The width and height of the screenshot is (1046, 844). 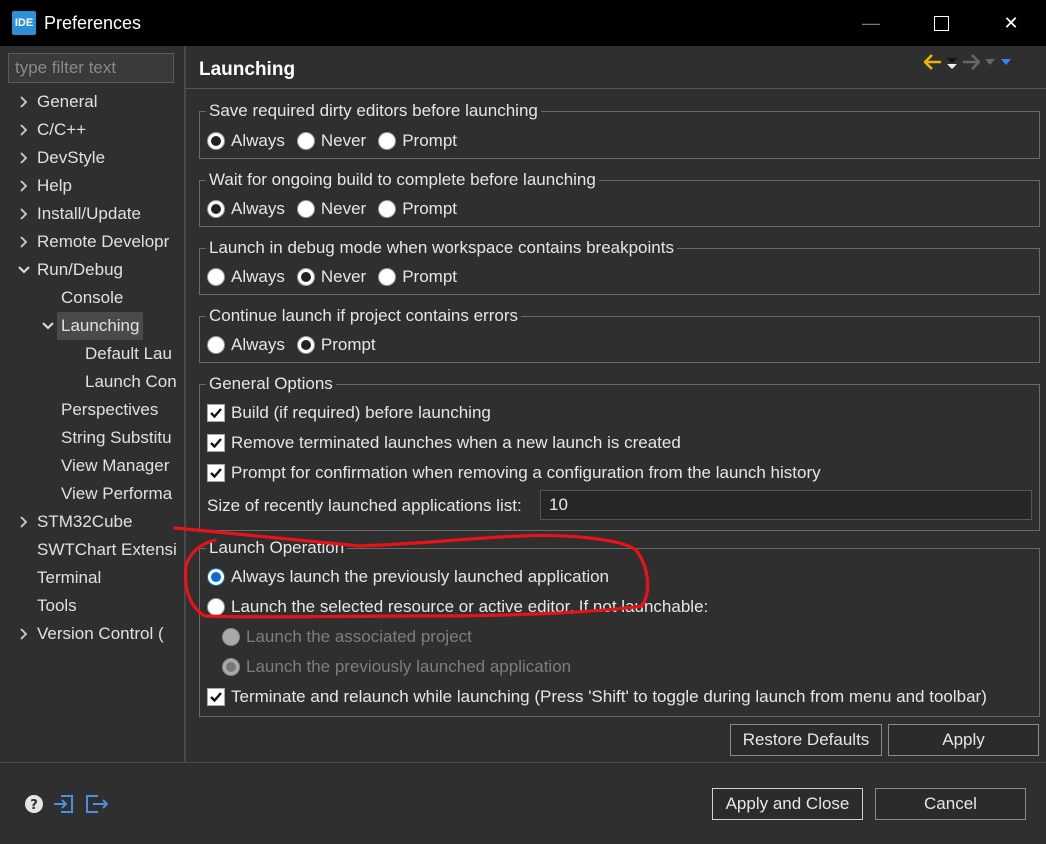 I want to click on title-bar: IDE Preferences — ✕, so click(x=523, y=23).